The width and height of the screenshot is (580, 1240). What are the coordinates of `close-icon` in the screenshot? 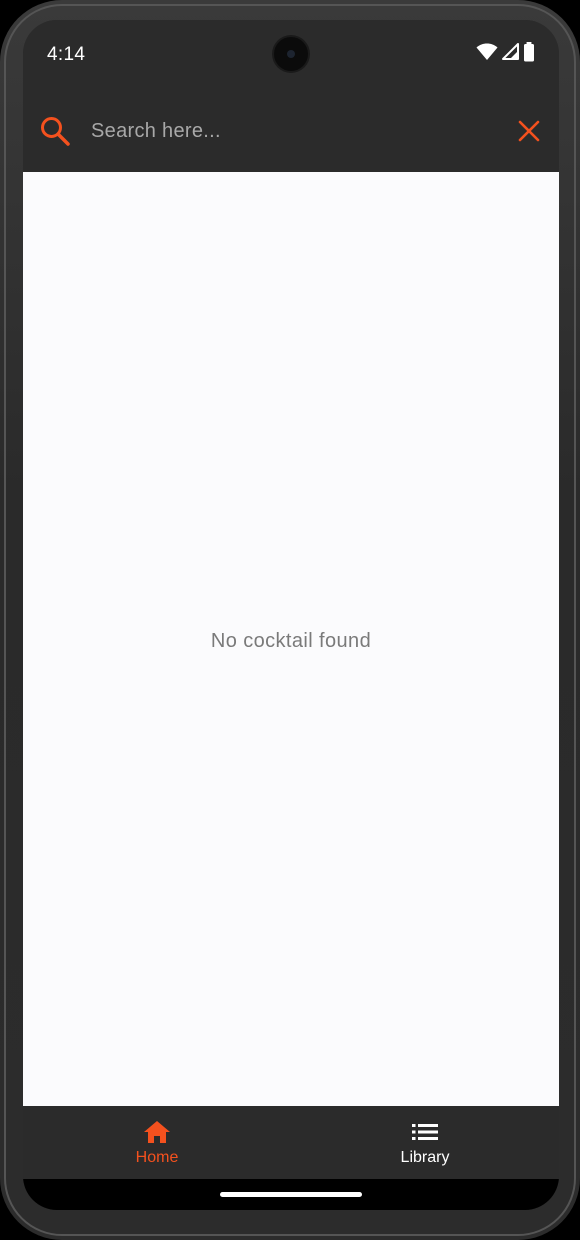 It's located at (529, 131).